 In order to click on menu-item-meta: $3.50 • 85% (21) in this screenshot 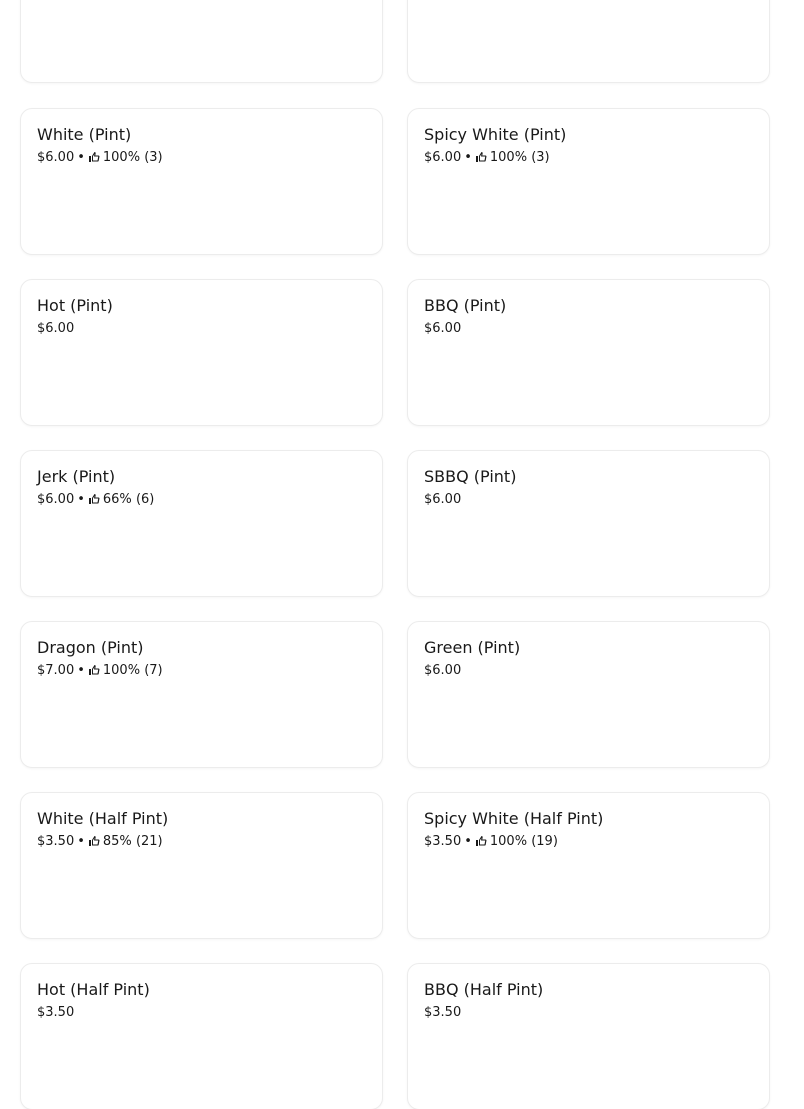, I will do `click(203, 842)`.